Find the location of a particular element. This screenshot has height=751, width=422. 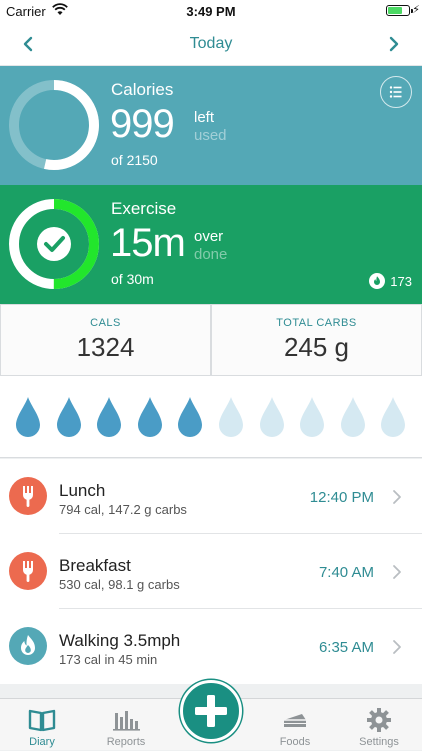

battery-icon is located at coordinates (399, 10).